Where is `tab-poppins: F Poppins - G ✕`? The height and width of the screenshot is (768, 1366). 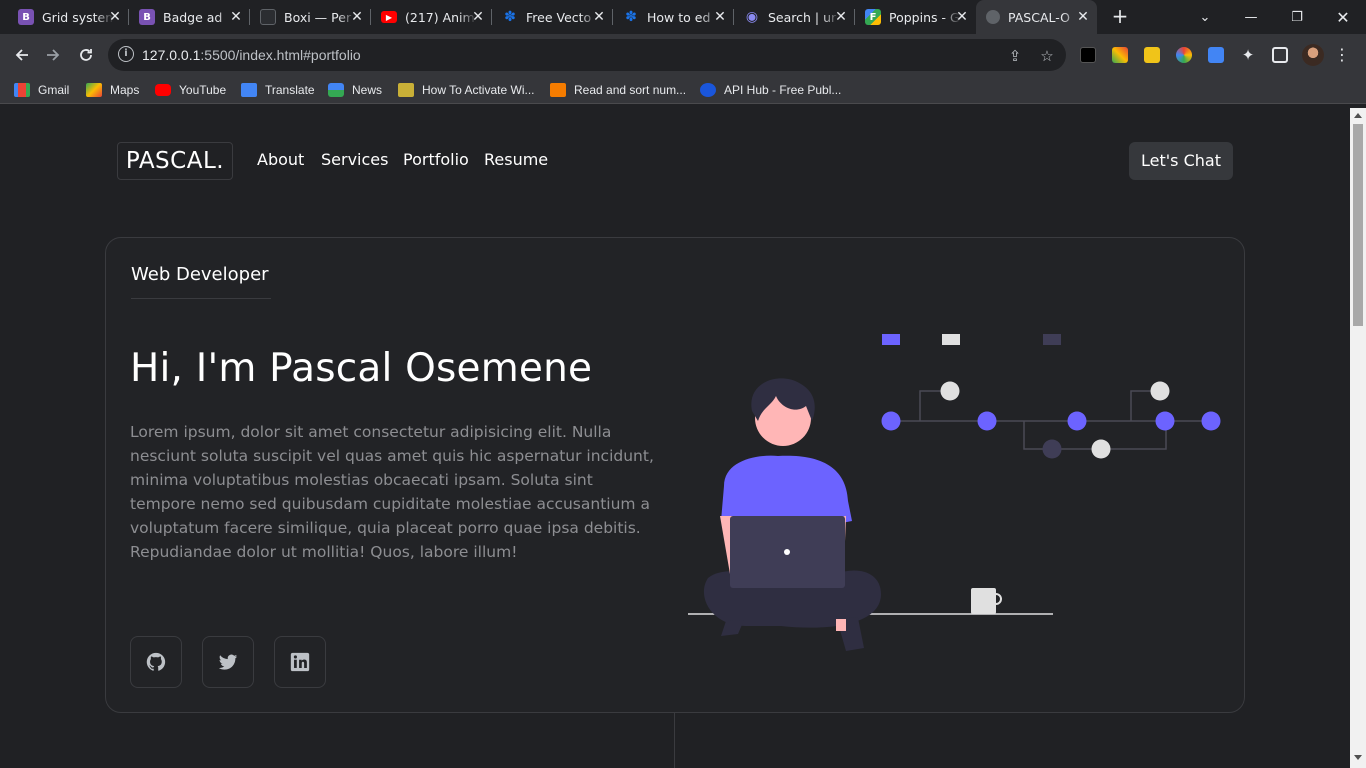
tab-poppins: F Poppins - G ✕ is located at coordinates (915, 17).